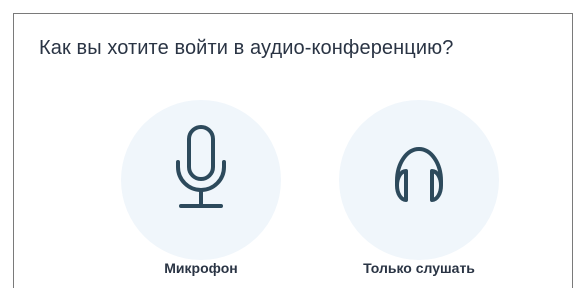 The height and width of the screenshot is (288, 574). What do you see at coordinates (246, 48) in the screenshot?
I see `dialog-title: Как вы хотите войти в аудио-конференцию?` at bounding box center [246, 48].